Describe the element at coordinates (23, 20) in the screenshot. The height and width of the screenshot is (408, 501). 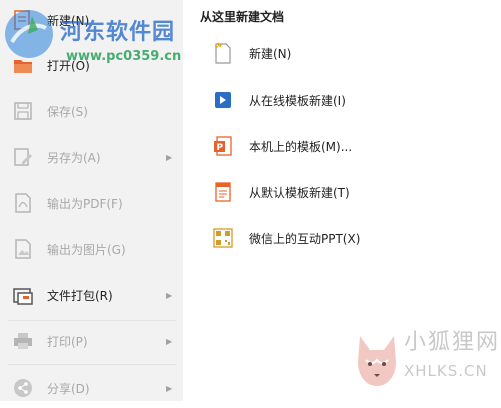
I see `new-icon` at that location.